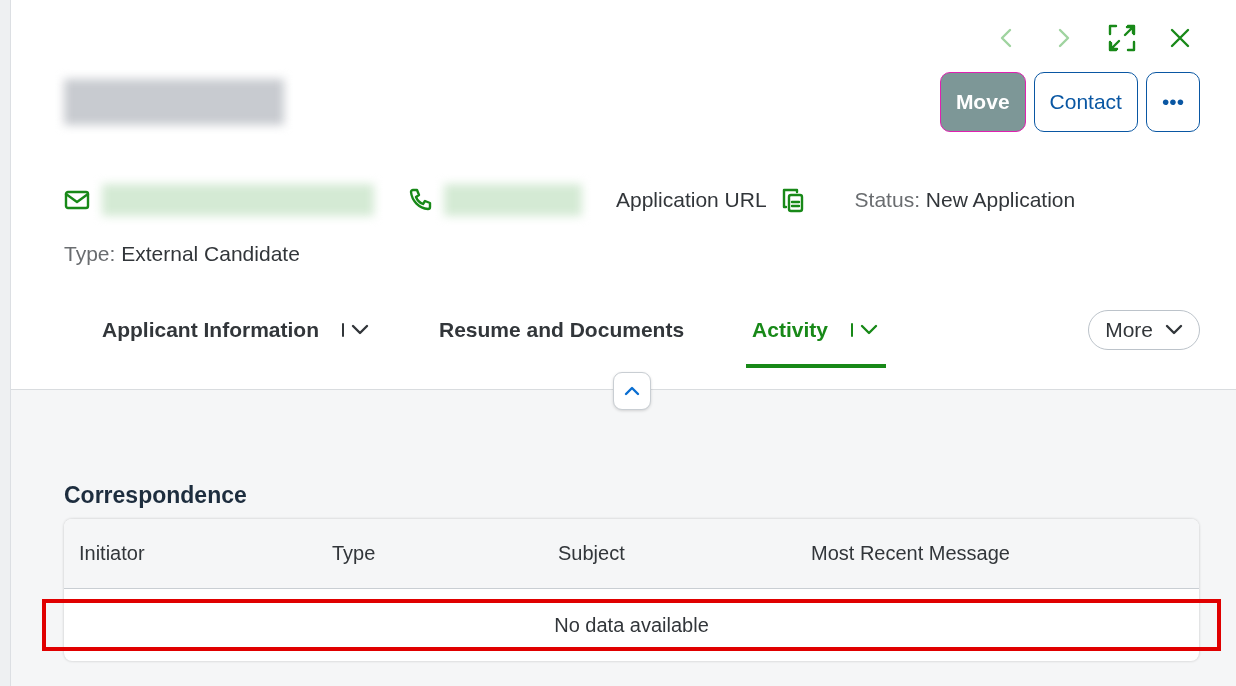 The width and height of the screenshot is (1236, 686). What do you see at coordinates (592, 553) in the screenshot?
I see `column-header: Subject` at bounding box center [592, 553].